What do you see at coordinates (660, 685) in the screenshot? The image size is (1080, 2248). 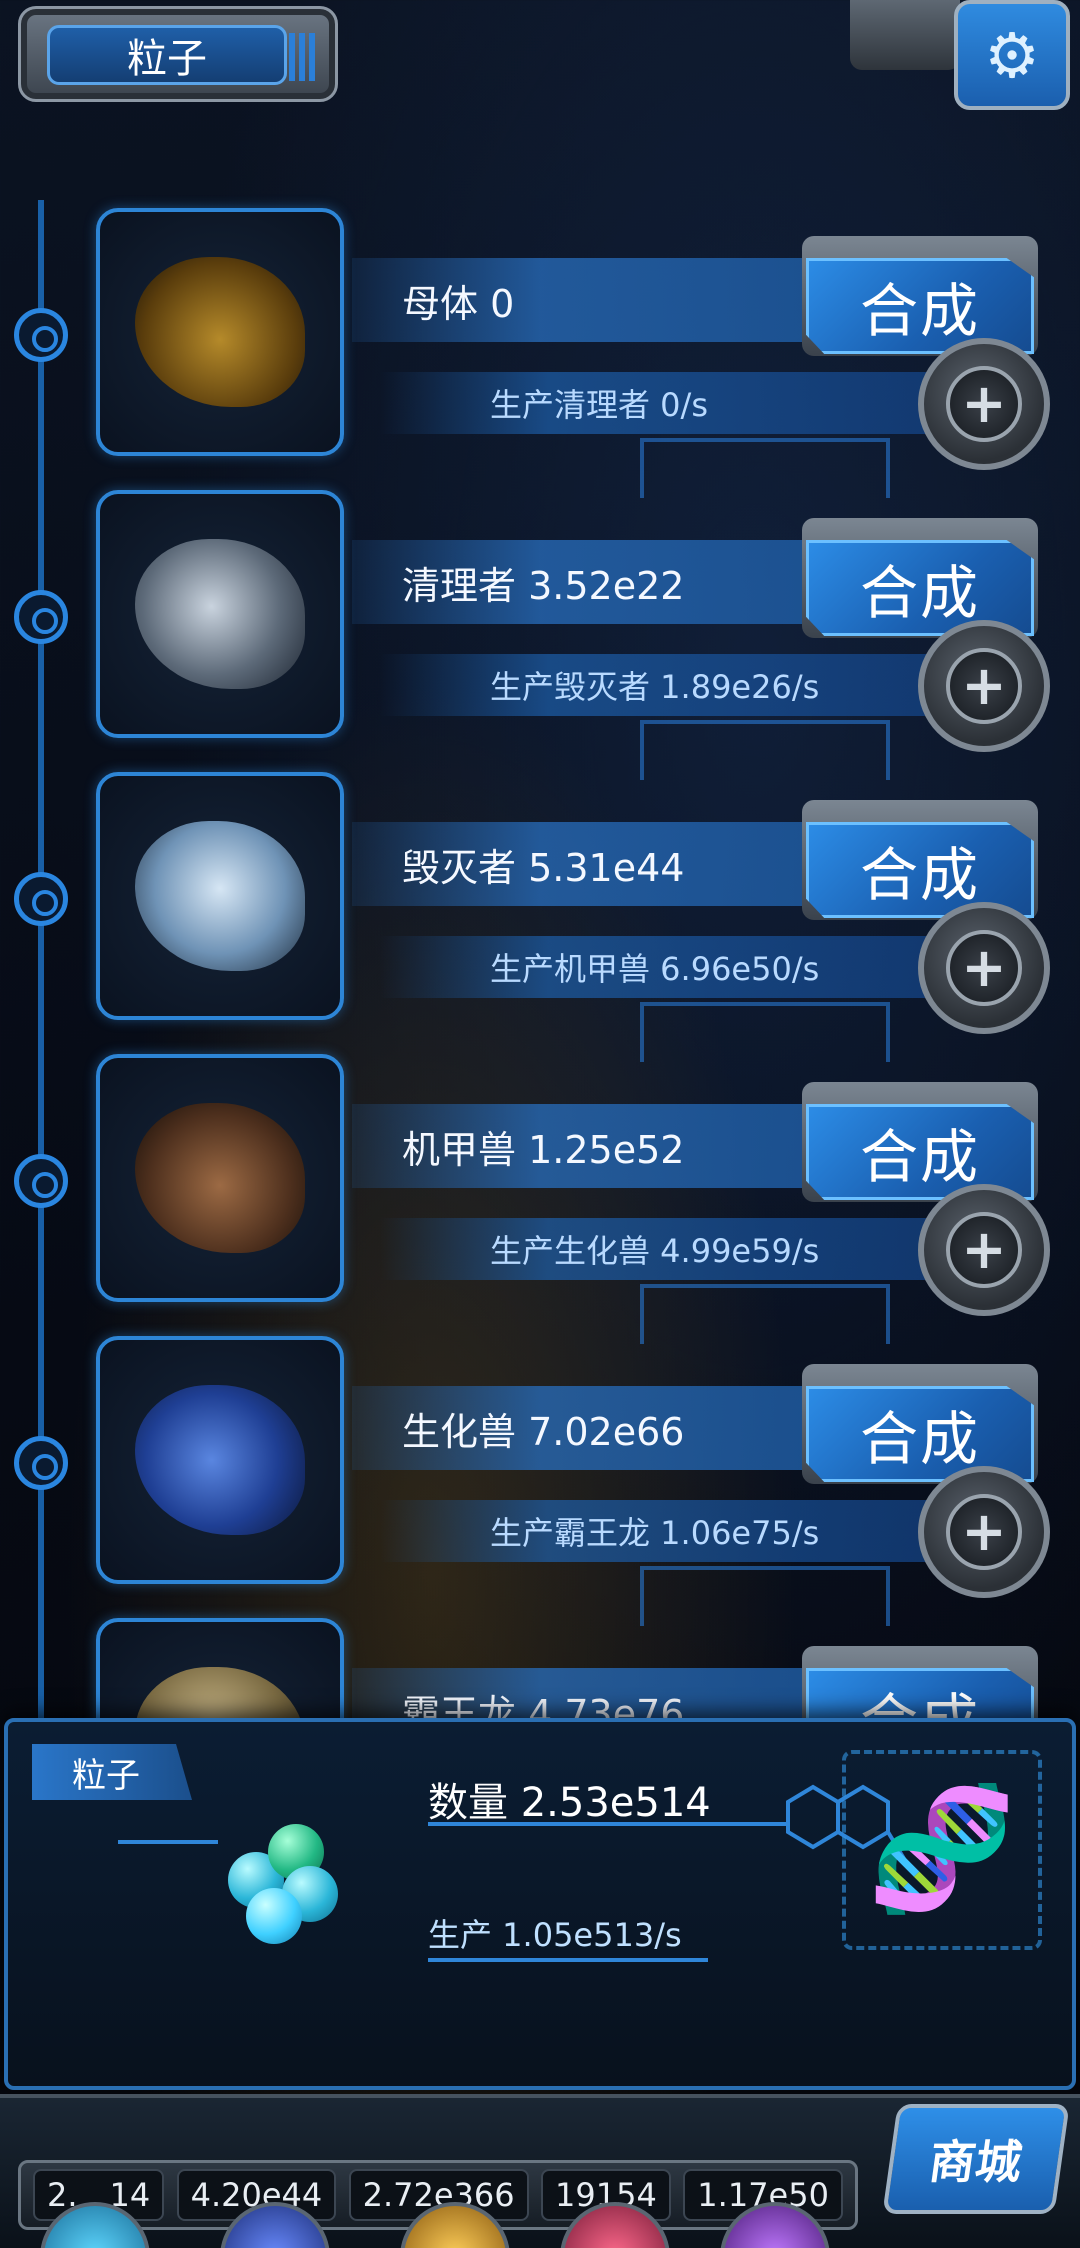 I see `production-rate: 生产毁灭者 1.89e26/s` at bounding box center [660, 685].